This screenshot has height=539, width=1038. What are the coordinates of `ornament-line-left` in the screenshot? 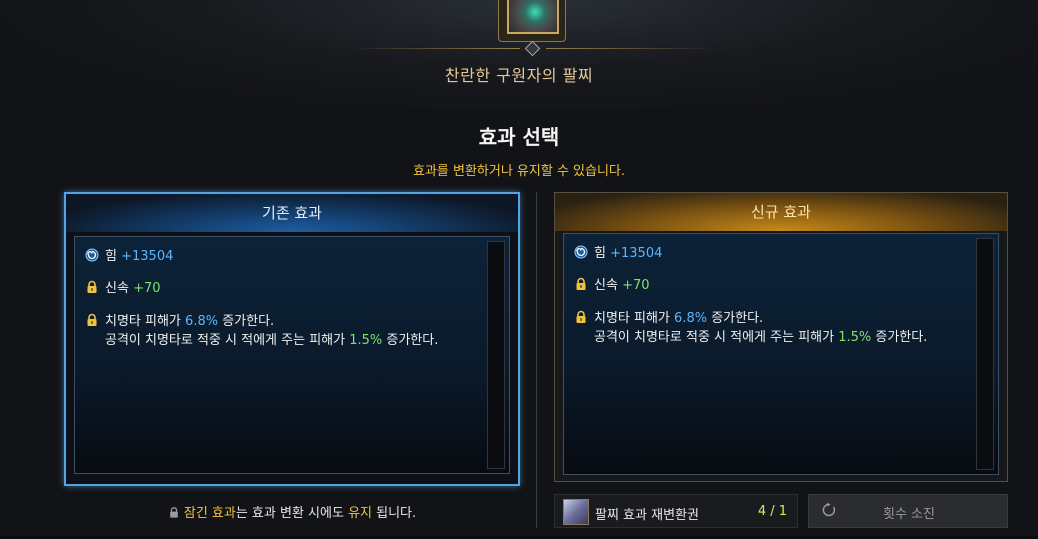 It's located at (435, 48).